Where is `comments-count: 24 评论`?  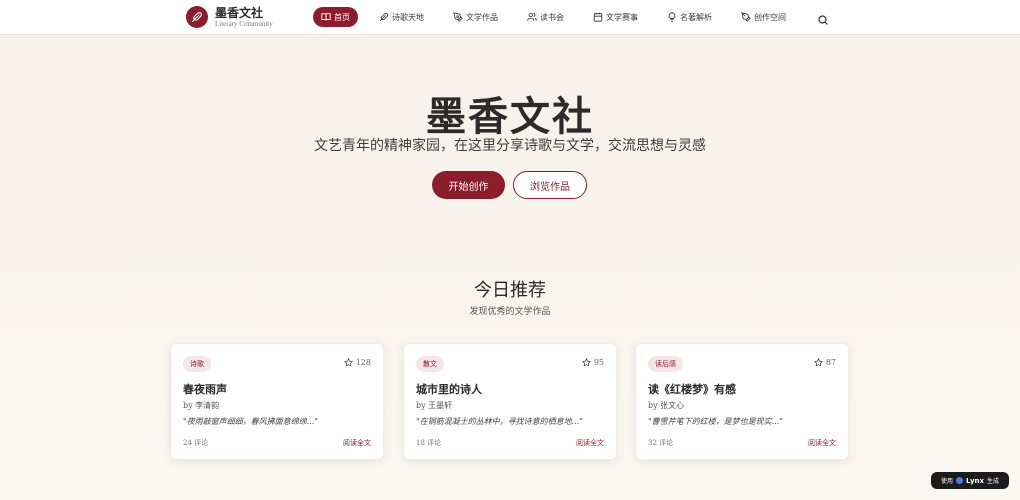
comments-count: 24 评论 is located at coordinates (196, 443).